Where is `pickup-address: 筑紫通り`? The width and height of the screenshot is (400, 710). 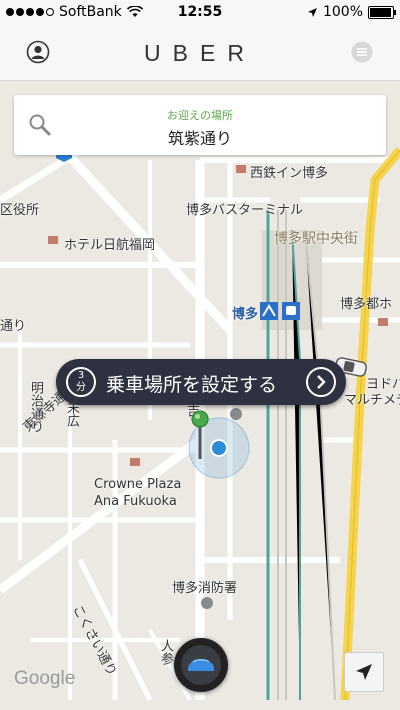 pickup-address: 筑紫通り is located at coordinates (199, 138).